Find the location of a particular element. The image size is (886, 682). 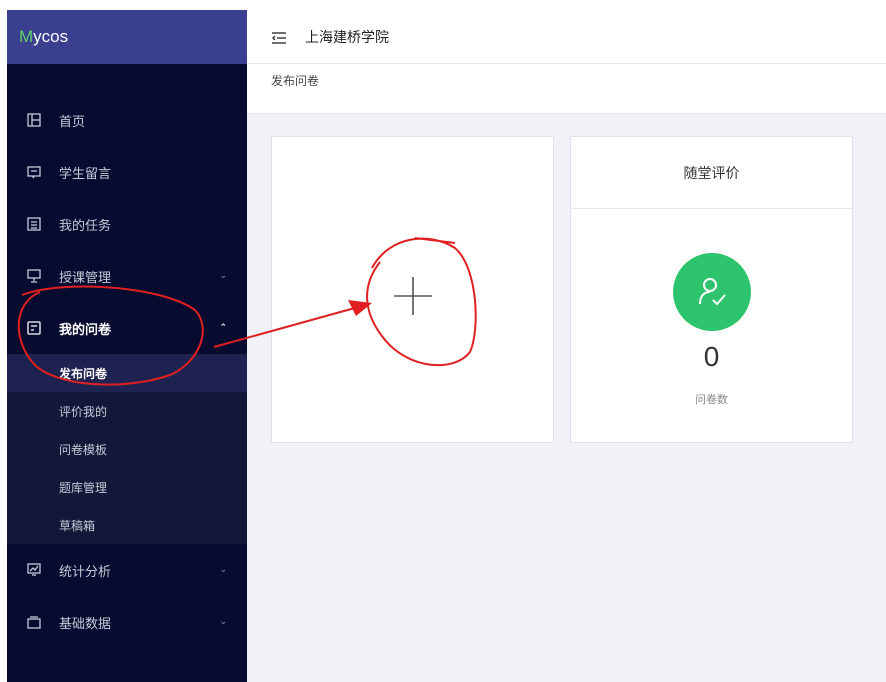

submenu-item-evaluate-me: 评价我的 is located at coordinates (127, 411).